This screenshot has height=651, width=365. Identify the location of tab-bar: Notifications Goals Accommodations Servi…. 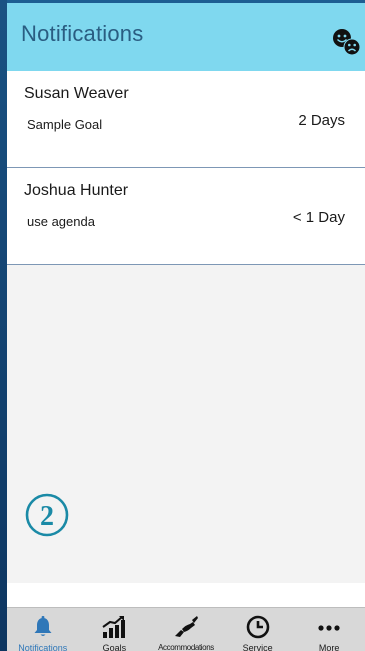
(186, 629).